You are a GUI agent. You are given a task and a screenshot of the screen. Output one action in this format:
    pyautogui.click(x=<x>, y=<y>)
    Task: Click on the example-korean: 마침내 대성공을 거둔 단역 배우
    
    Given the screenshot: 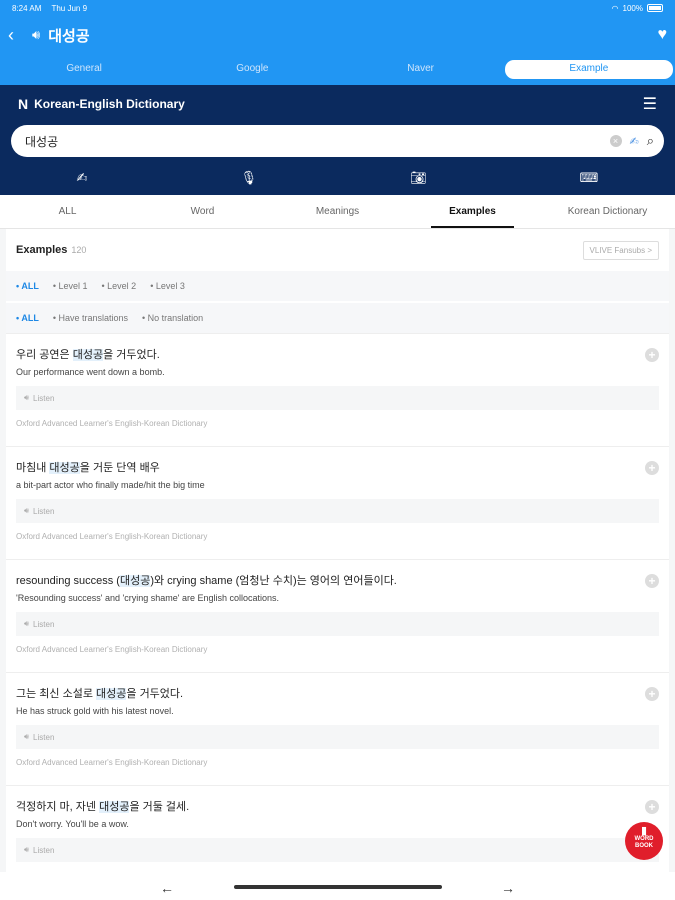 What is the action you would take?
    pyautogui.click(x=88, y=468)
    